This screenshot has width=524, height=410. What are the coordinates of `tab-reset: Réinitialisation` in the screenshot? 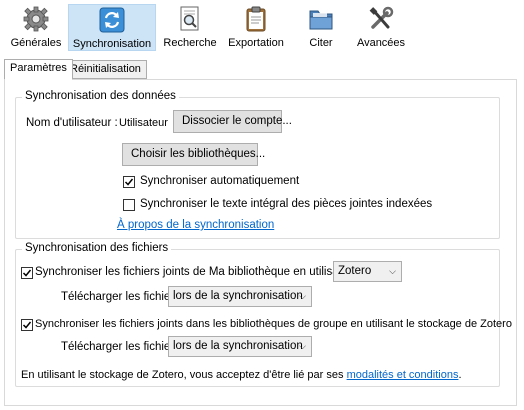 It's located at (105, 69).